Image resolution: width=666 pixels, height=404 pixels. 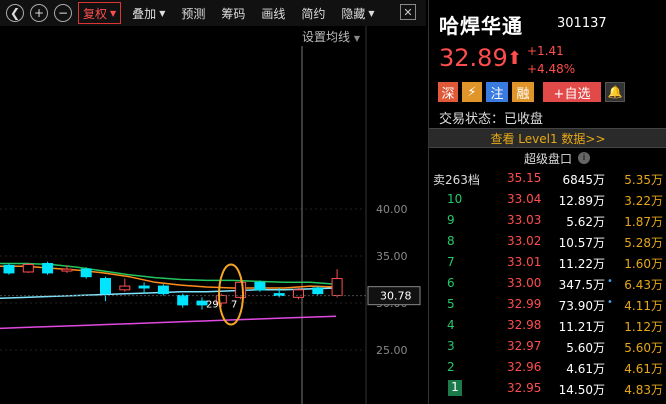 What do you see at coordinates (643, 264) in the screenshot?
I see `level-amount: 1.60万` at bounding box center [643, 264].